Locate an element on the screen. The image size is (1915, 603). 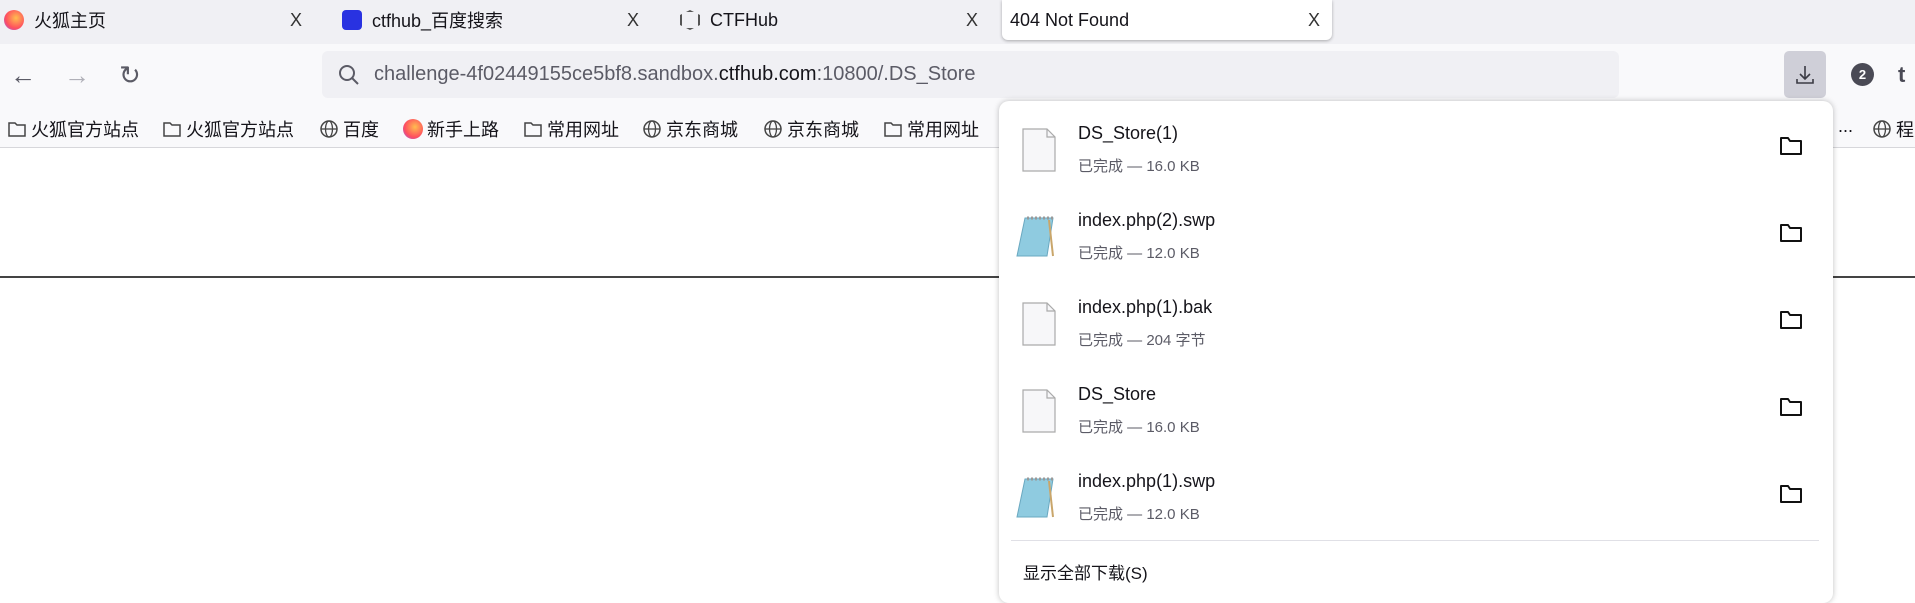
tab-404-not-found: 404 Not Found X is located at coordinates (1167, 20).